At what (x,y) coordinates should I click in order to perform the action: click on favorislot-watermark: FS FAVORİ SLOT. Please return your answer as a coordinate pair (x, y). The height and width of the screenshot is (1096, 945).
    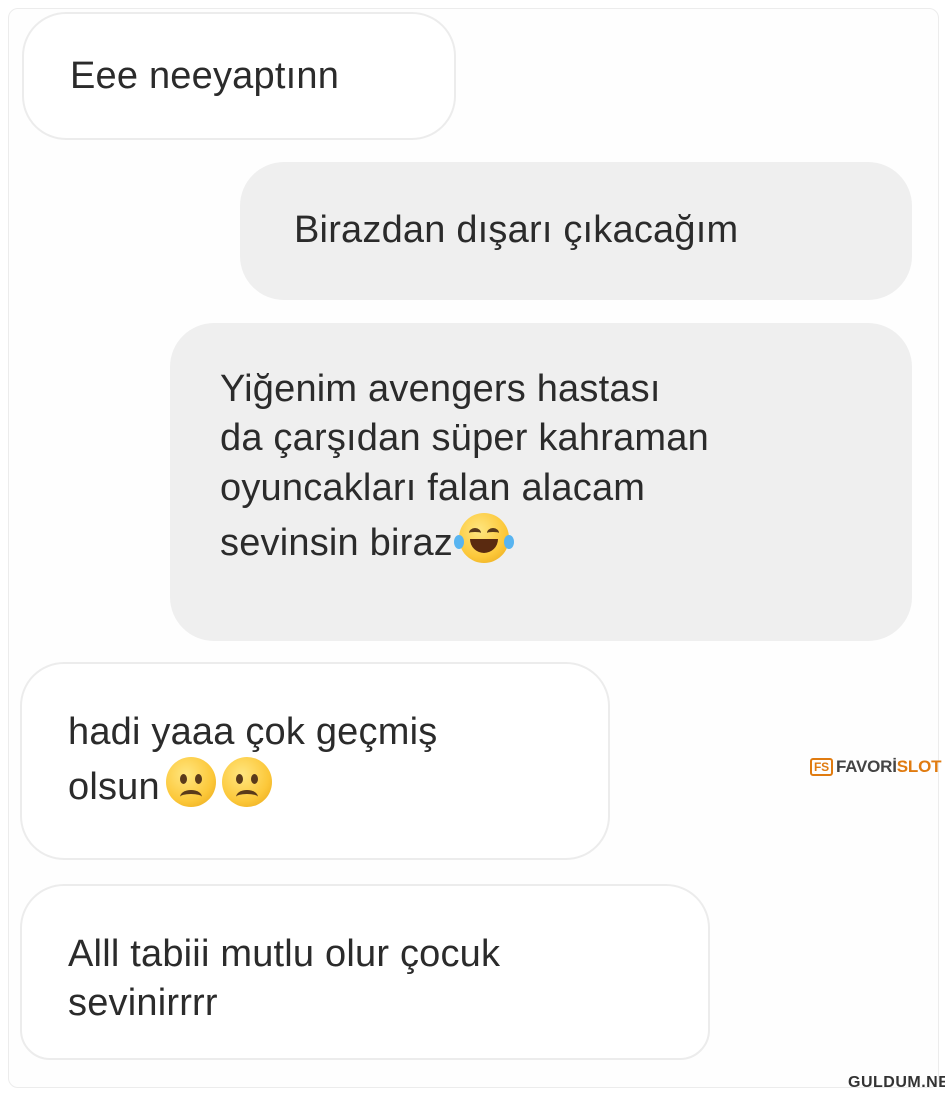
    Looking at the image, I should click on (875, 767).